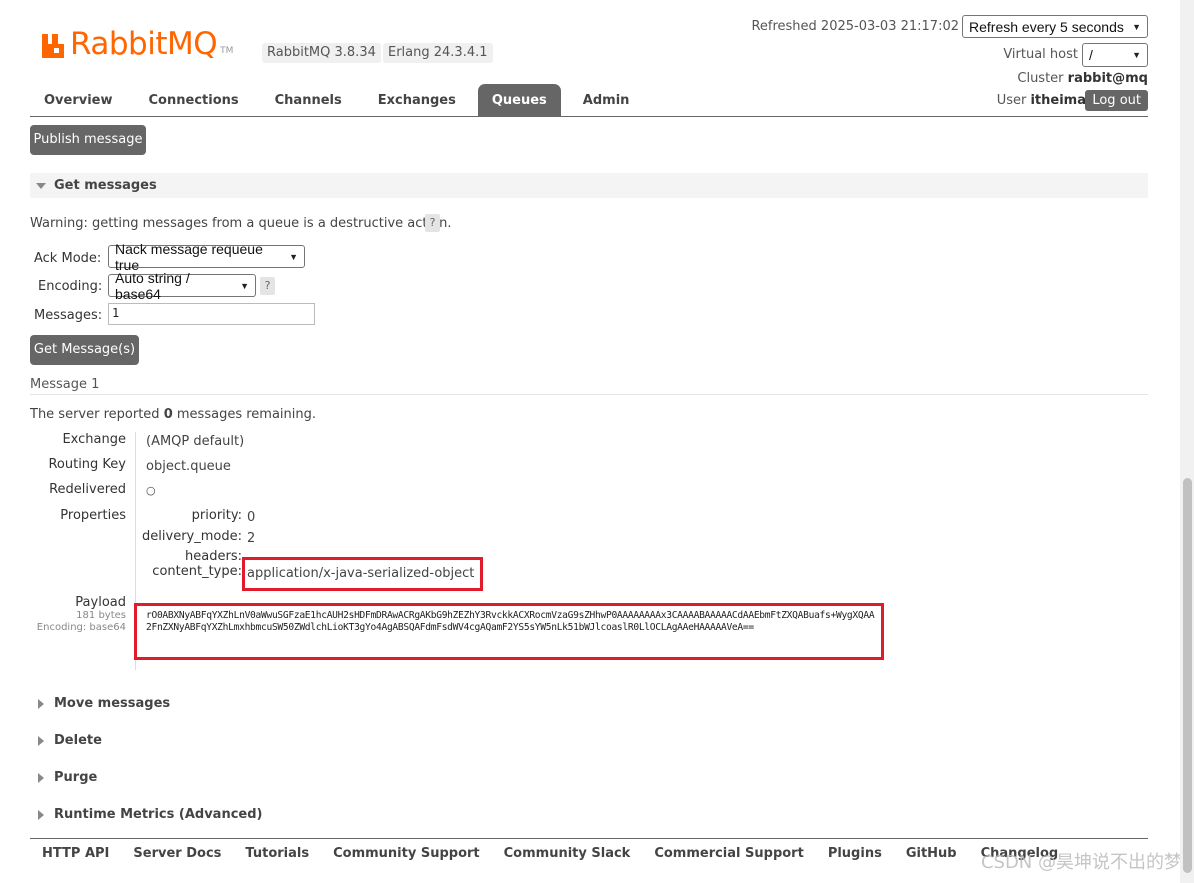 This screenshot has height=883, width=1194. I want to click on section-delete: Delete, so click(70, 740).